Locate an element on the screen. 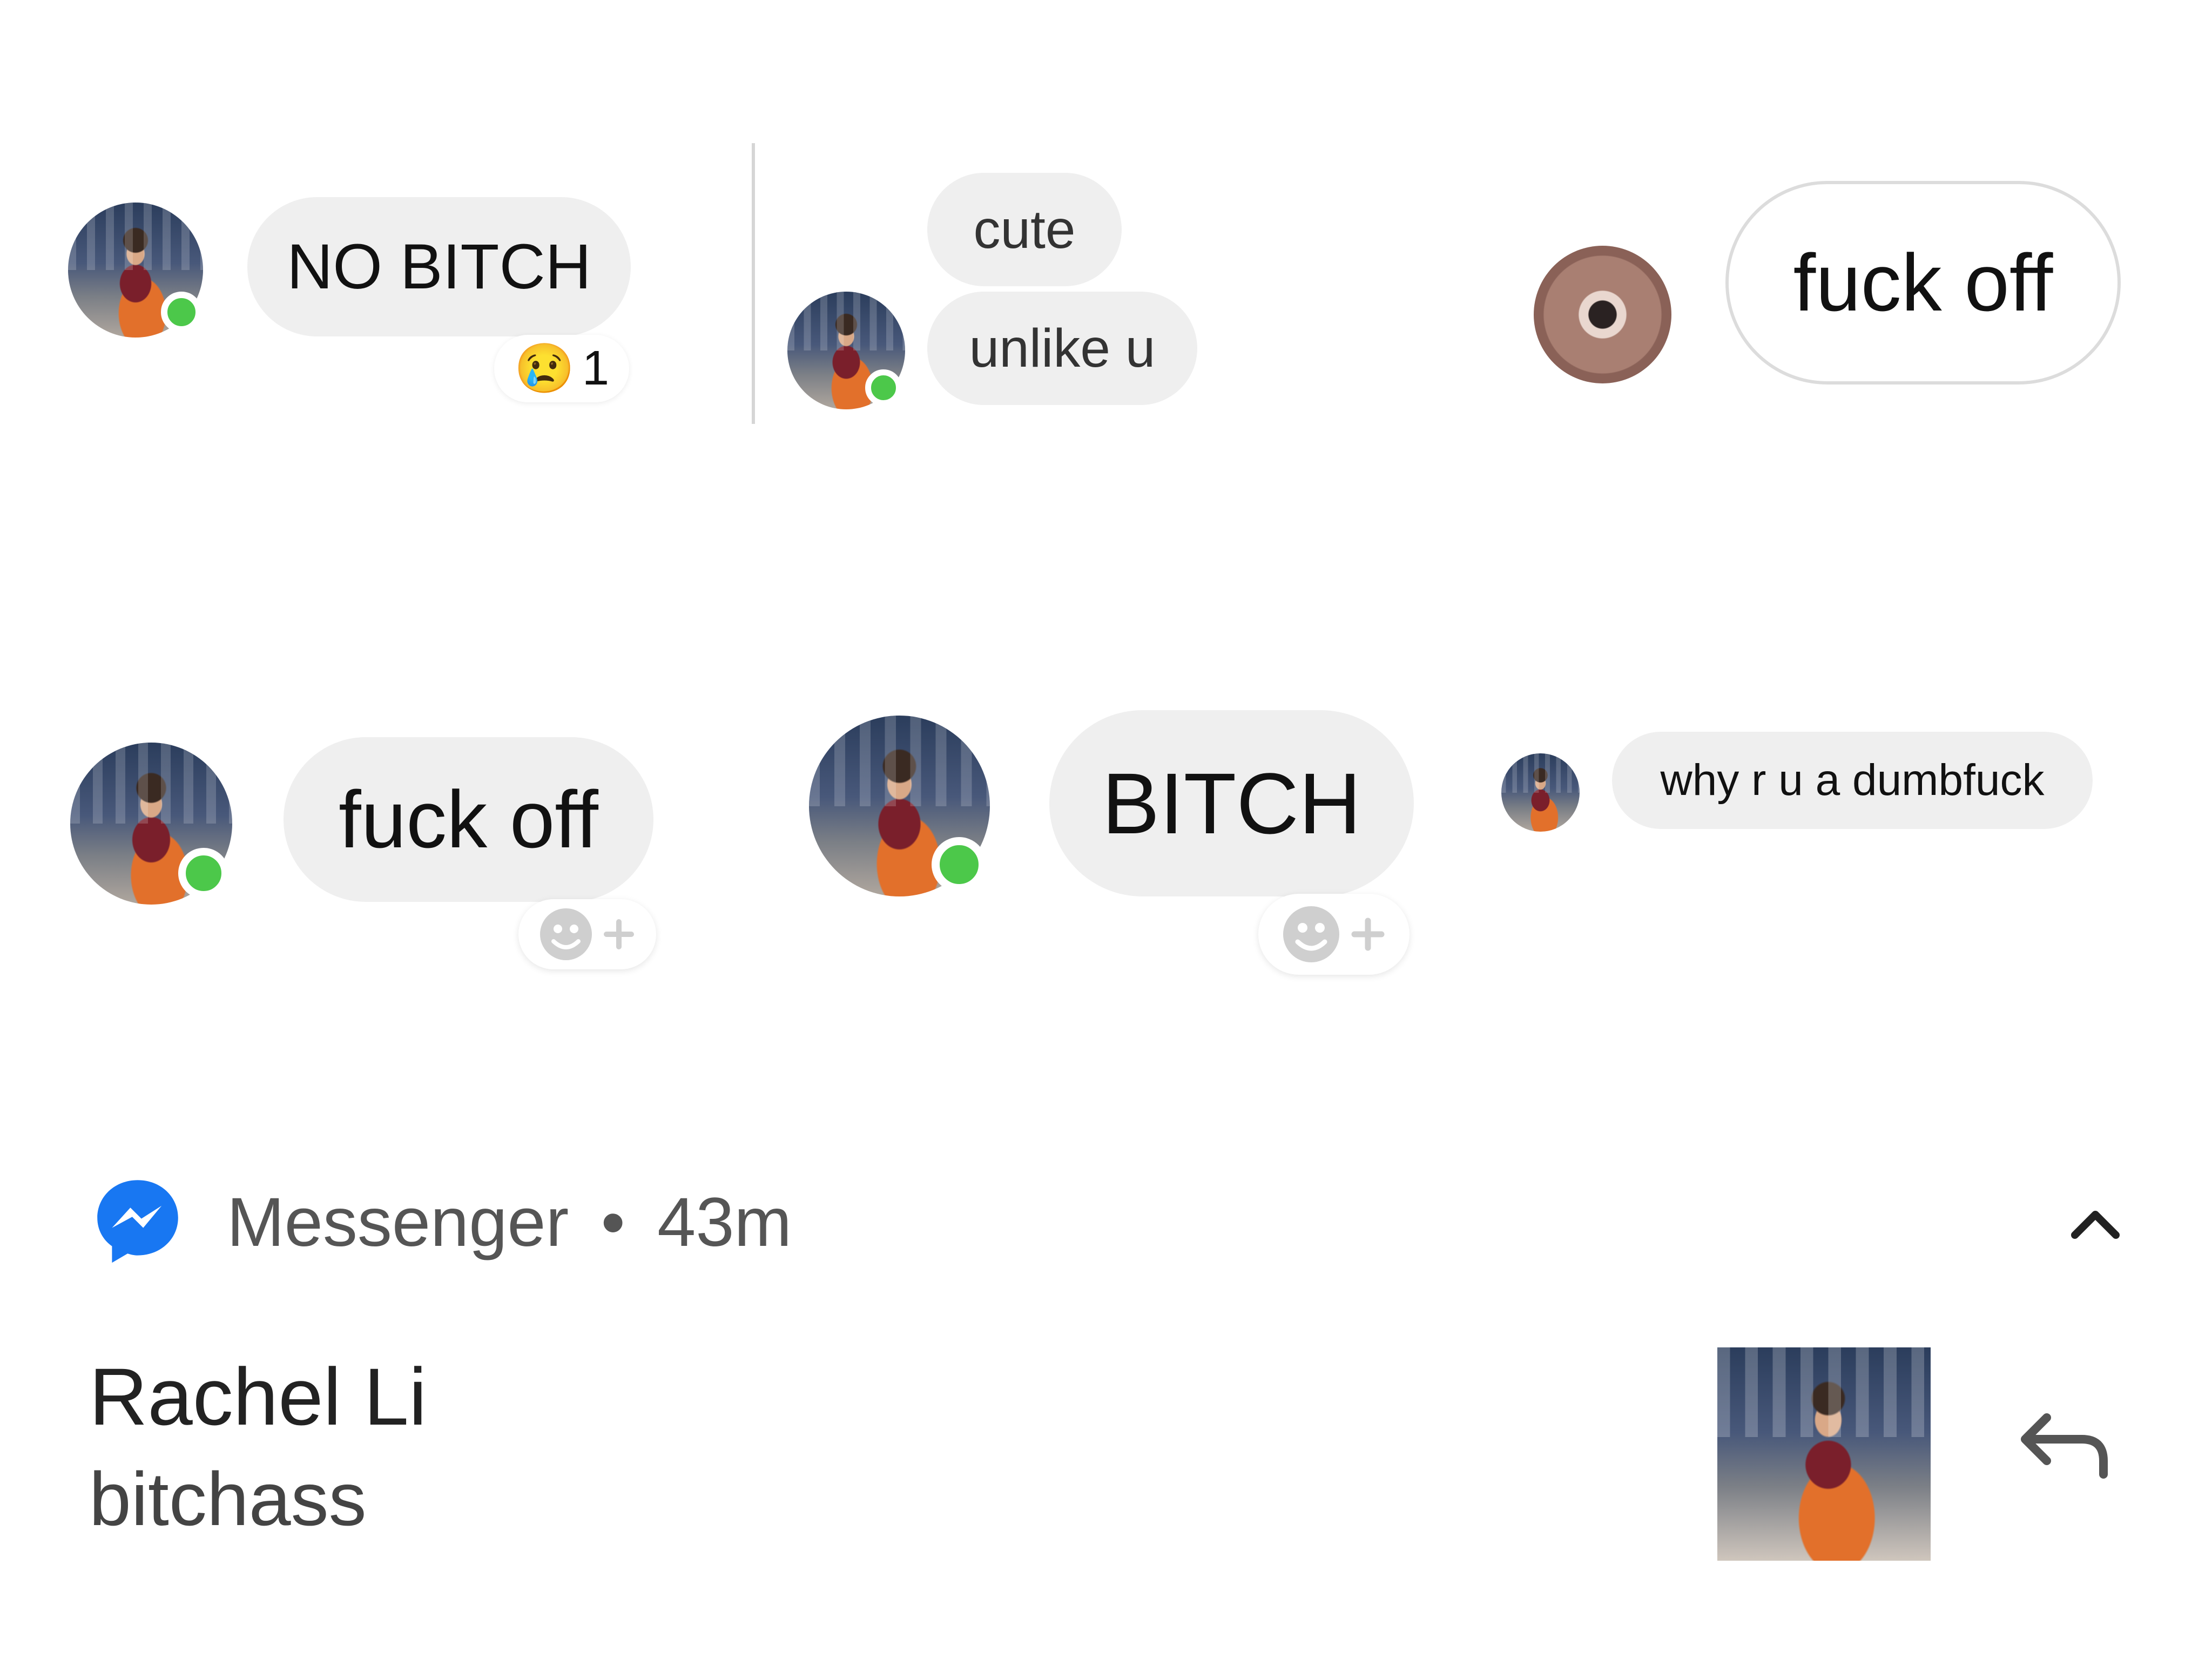  message-bubble: unlike u is located at coordinates (1062, 348).